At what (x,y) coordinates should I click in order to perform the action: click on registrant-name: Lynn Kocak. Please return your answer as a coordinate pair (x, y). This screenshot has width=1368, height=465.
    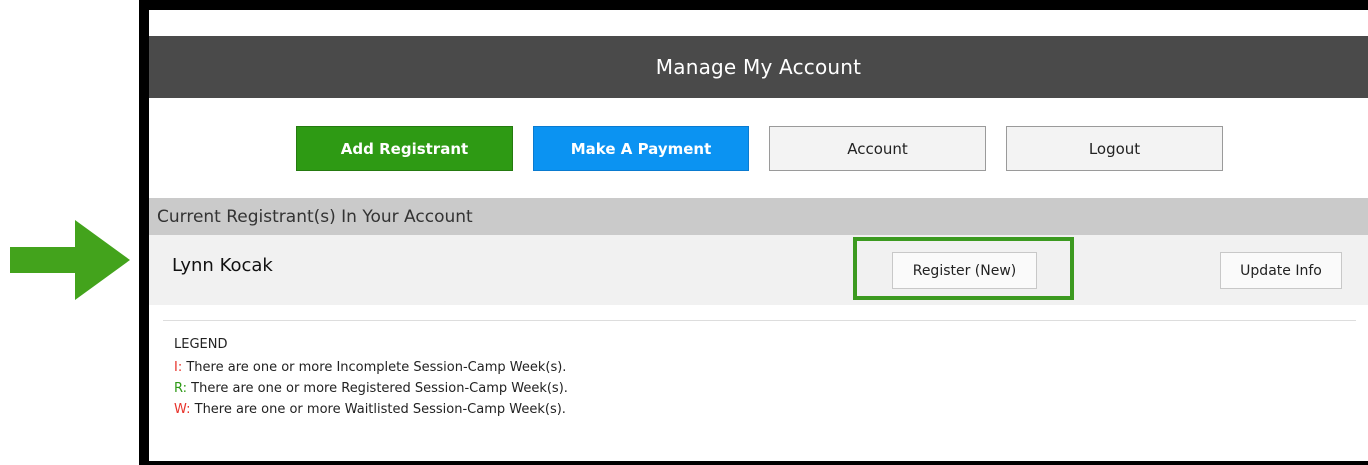
    Looking at the image, I should click on (222, 265).